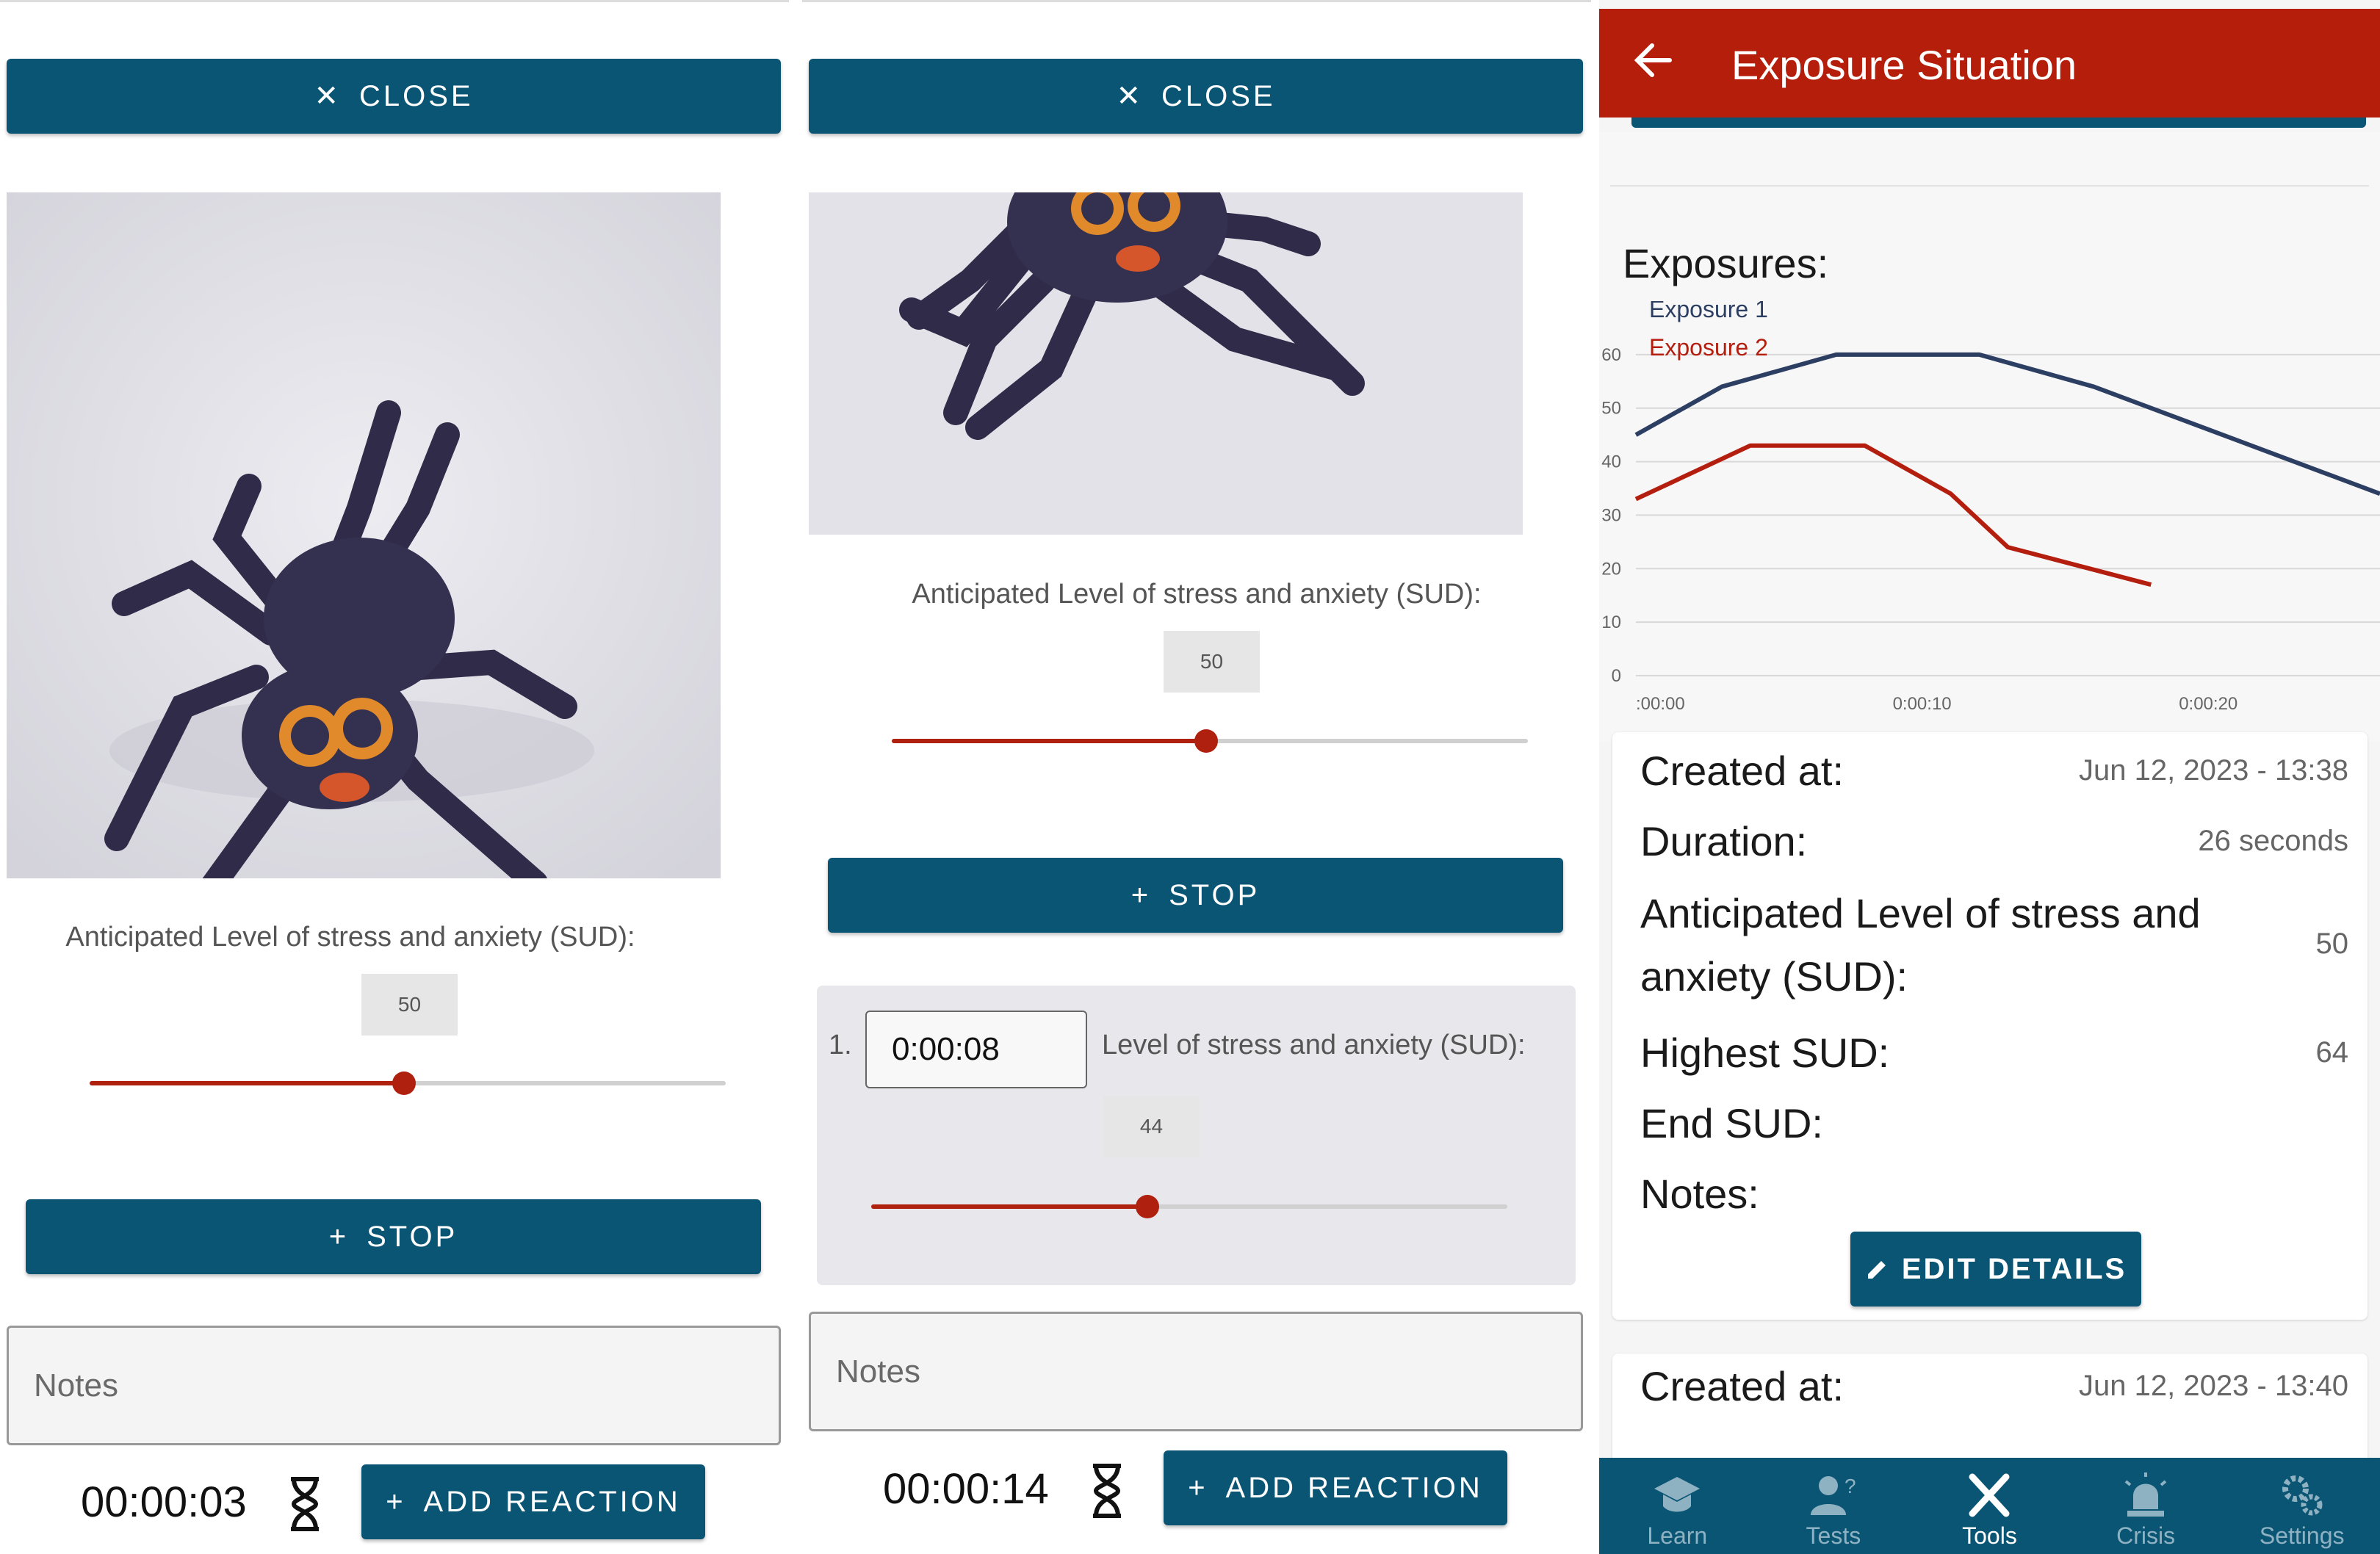 The width and height of the screenshot is (2380, 1554). I want to click on x-tick-label: 0:00:20, so click(2208, 704).